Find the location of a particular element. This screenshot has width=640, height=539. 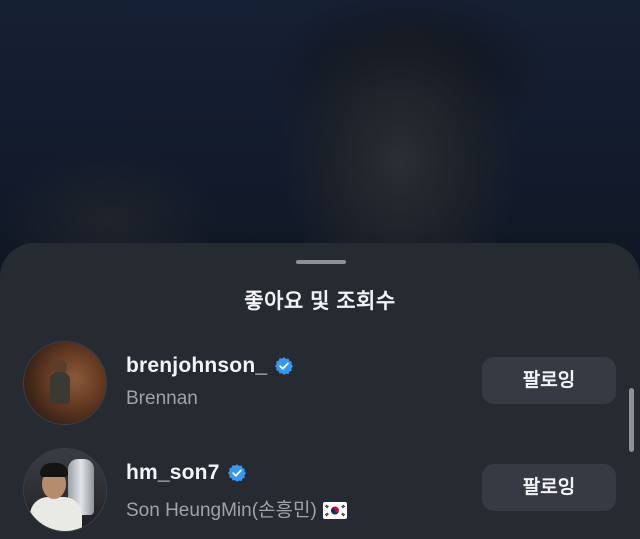

south-korea-flag-icon is located at coordinates (334, 510).